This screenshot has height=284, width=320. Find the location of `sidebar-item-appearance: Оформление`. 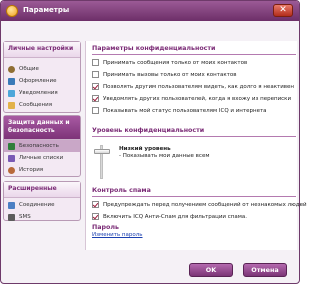

sidebar-item-appearance: Оформление is located at coordinates (42, 81).